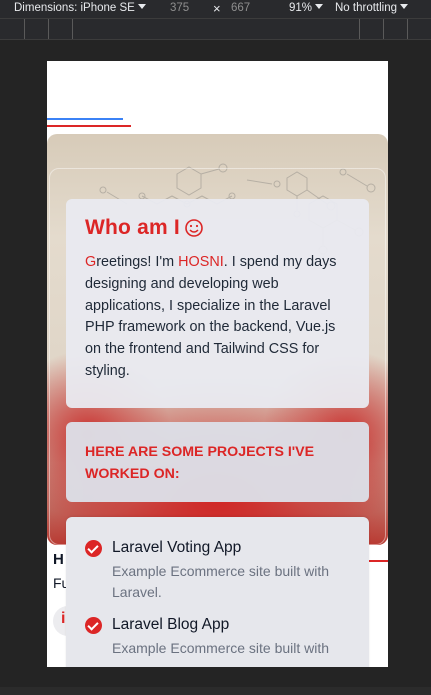 The height and width of the screenshot is (695, 431). I want to click on author-name: HOSNI, so click(201, 262).